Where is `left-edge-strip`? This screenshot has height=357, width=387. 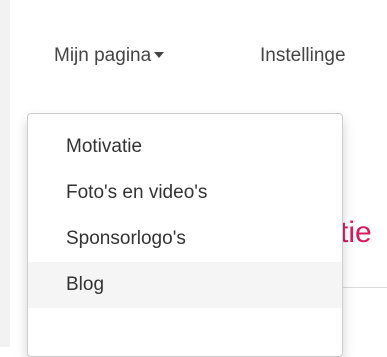
left-edge-strip is located at coordinates (5, 173).